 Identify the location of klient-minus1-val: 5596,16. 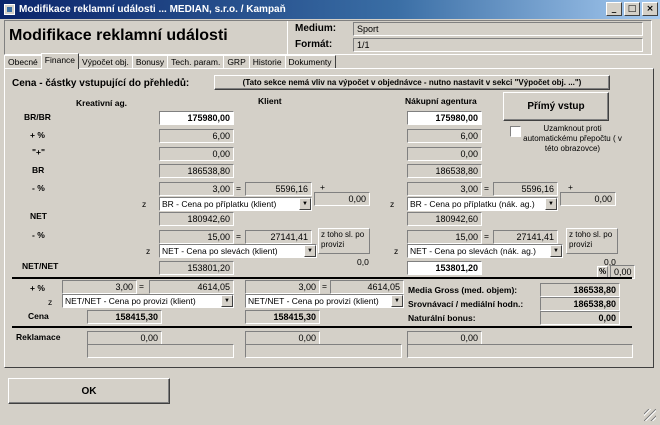
(278, 189).